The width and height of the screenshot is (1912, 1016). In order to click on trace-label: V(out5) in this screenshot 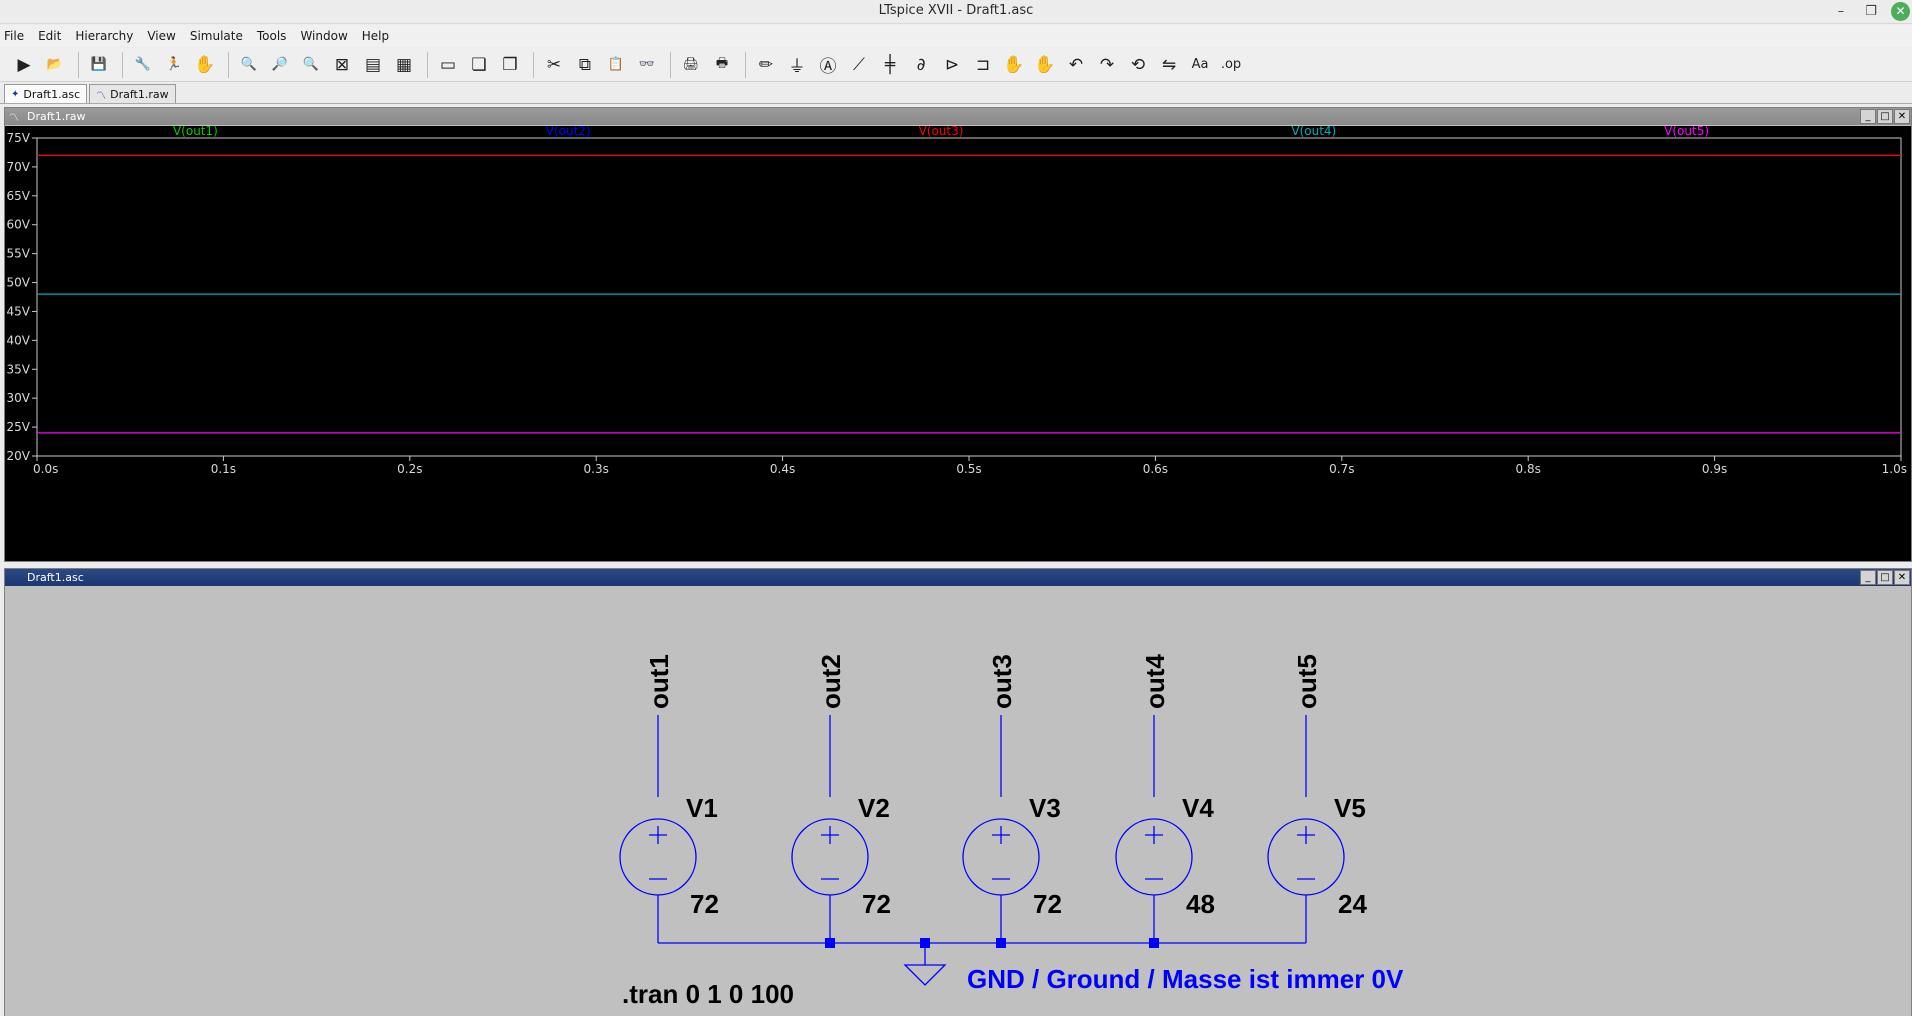, I will do `click(1686, 132)`.